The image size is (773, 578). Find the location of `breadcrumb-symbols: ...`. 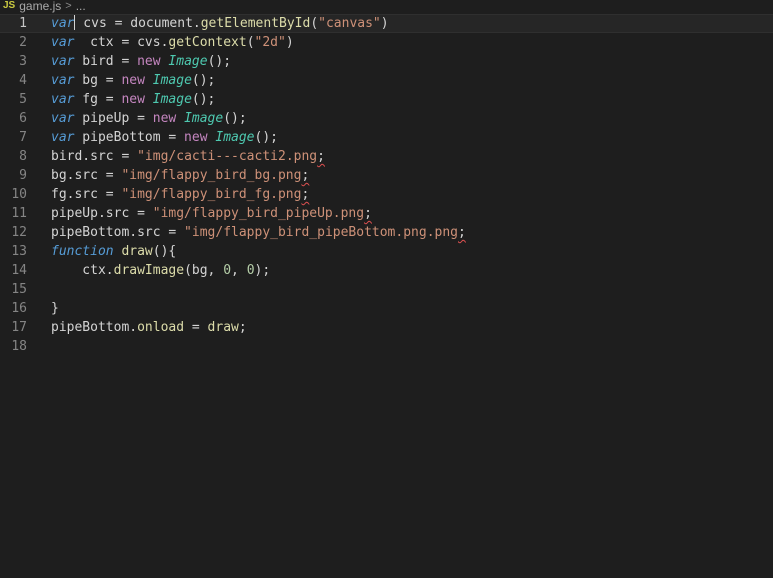

breadcrumb-symbols: ... is located at coordinates (81, 6).